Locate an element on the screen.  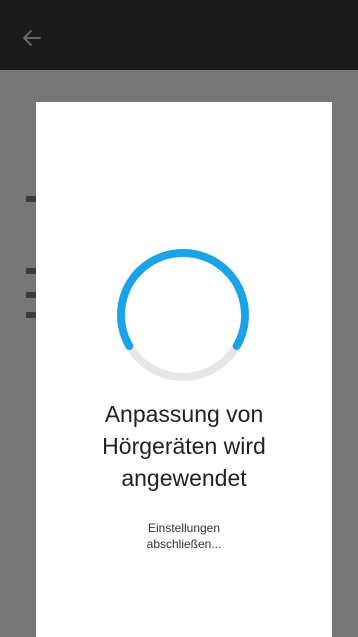
dialog-title: Anpassung von Hörgeräten wird angewendet is located at coordinates (184, 446).